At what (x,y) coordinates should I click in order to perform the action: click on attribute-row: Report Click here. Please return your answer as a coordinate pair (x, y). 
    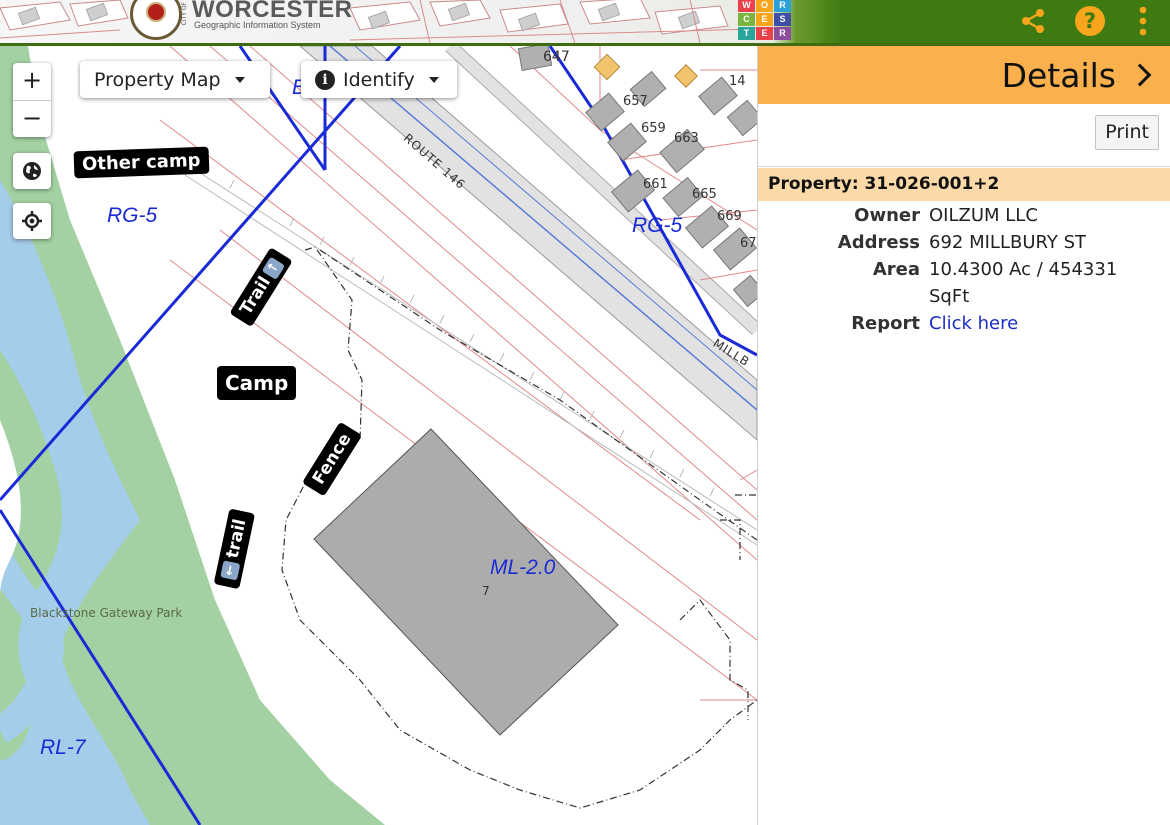
    Looking at the image, I should click on (964, 323).